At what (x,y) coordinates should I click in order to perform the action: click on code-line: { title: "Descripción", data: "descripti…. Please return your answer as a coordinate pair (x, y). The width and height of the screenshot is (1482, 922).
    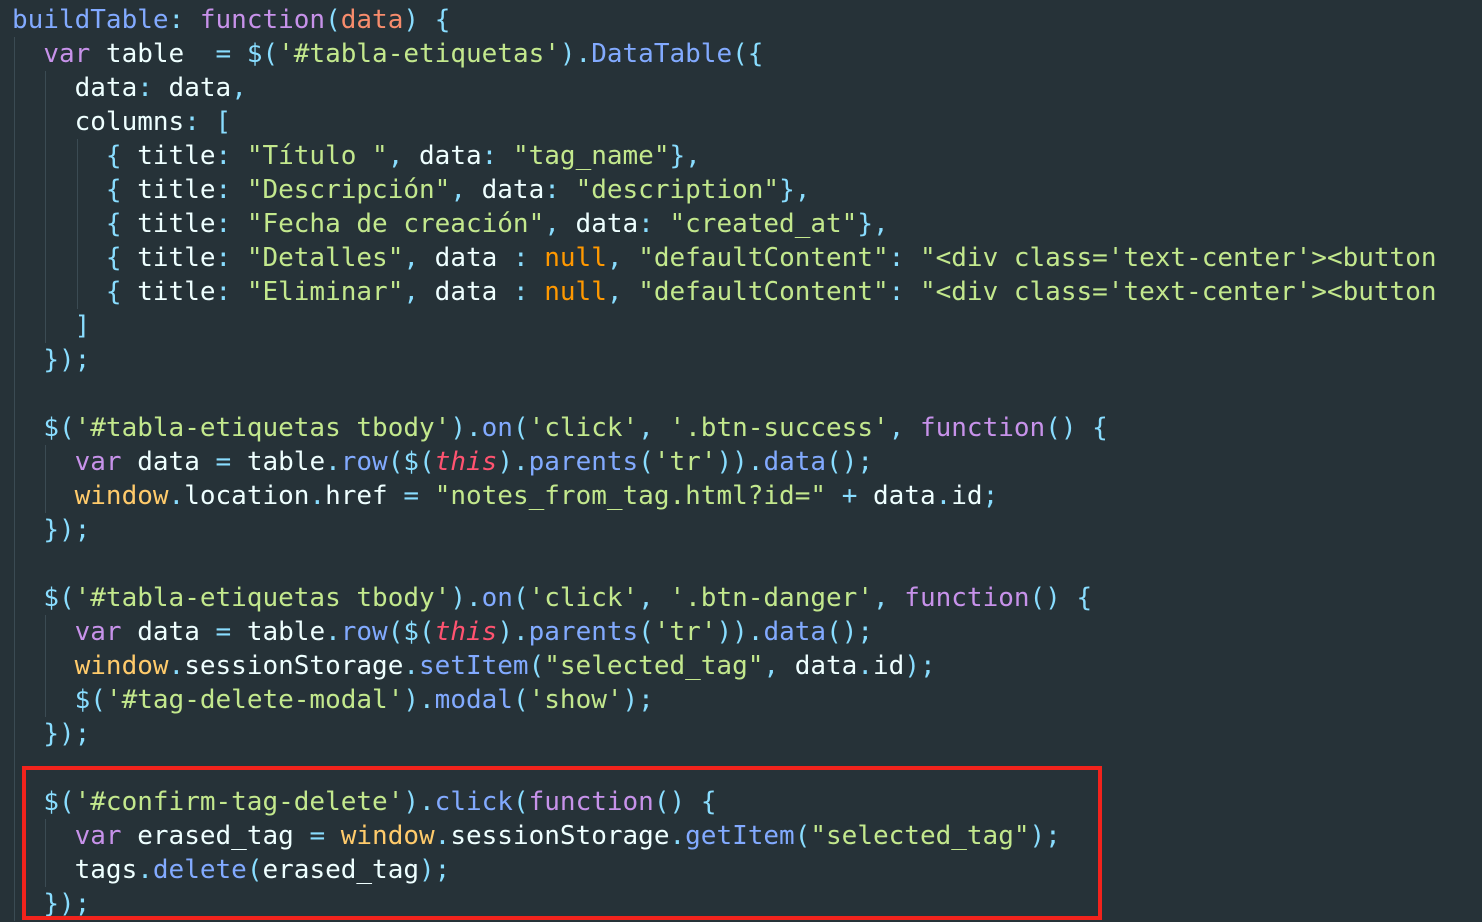
    Looking at the image, I should click on (724, 190).